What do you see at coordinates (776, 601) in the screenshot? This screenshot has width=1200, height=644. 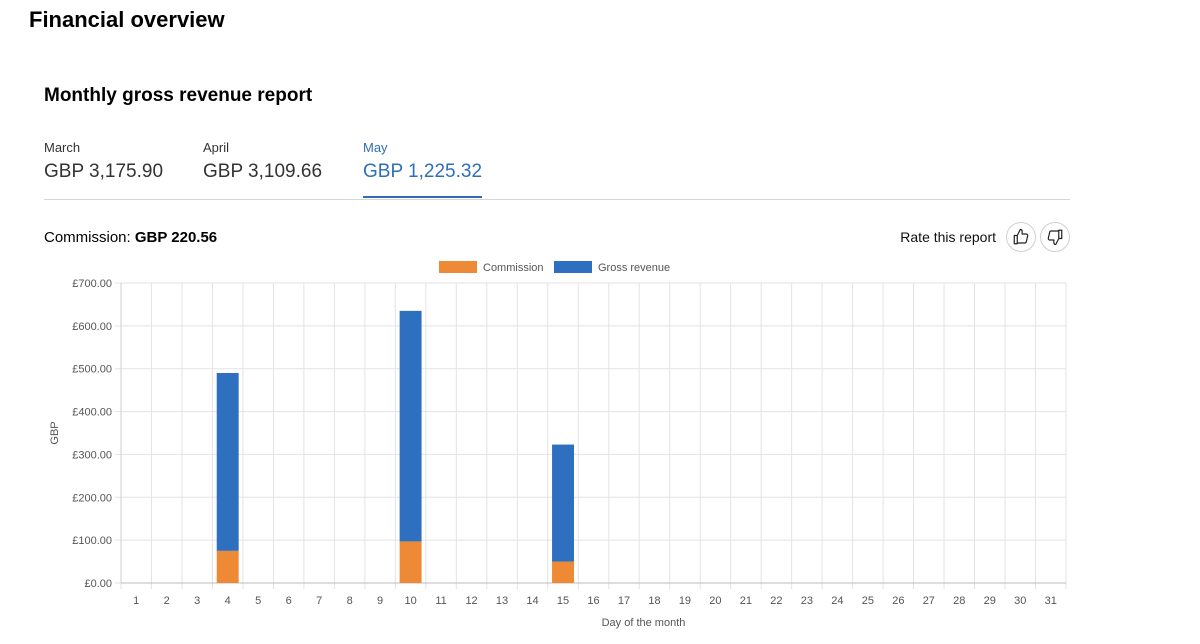 I see `x-tick-label: 22` at bounding box center [776, 601].